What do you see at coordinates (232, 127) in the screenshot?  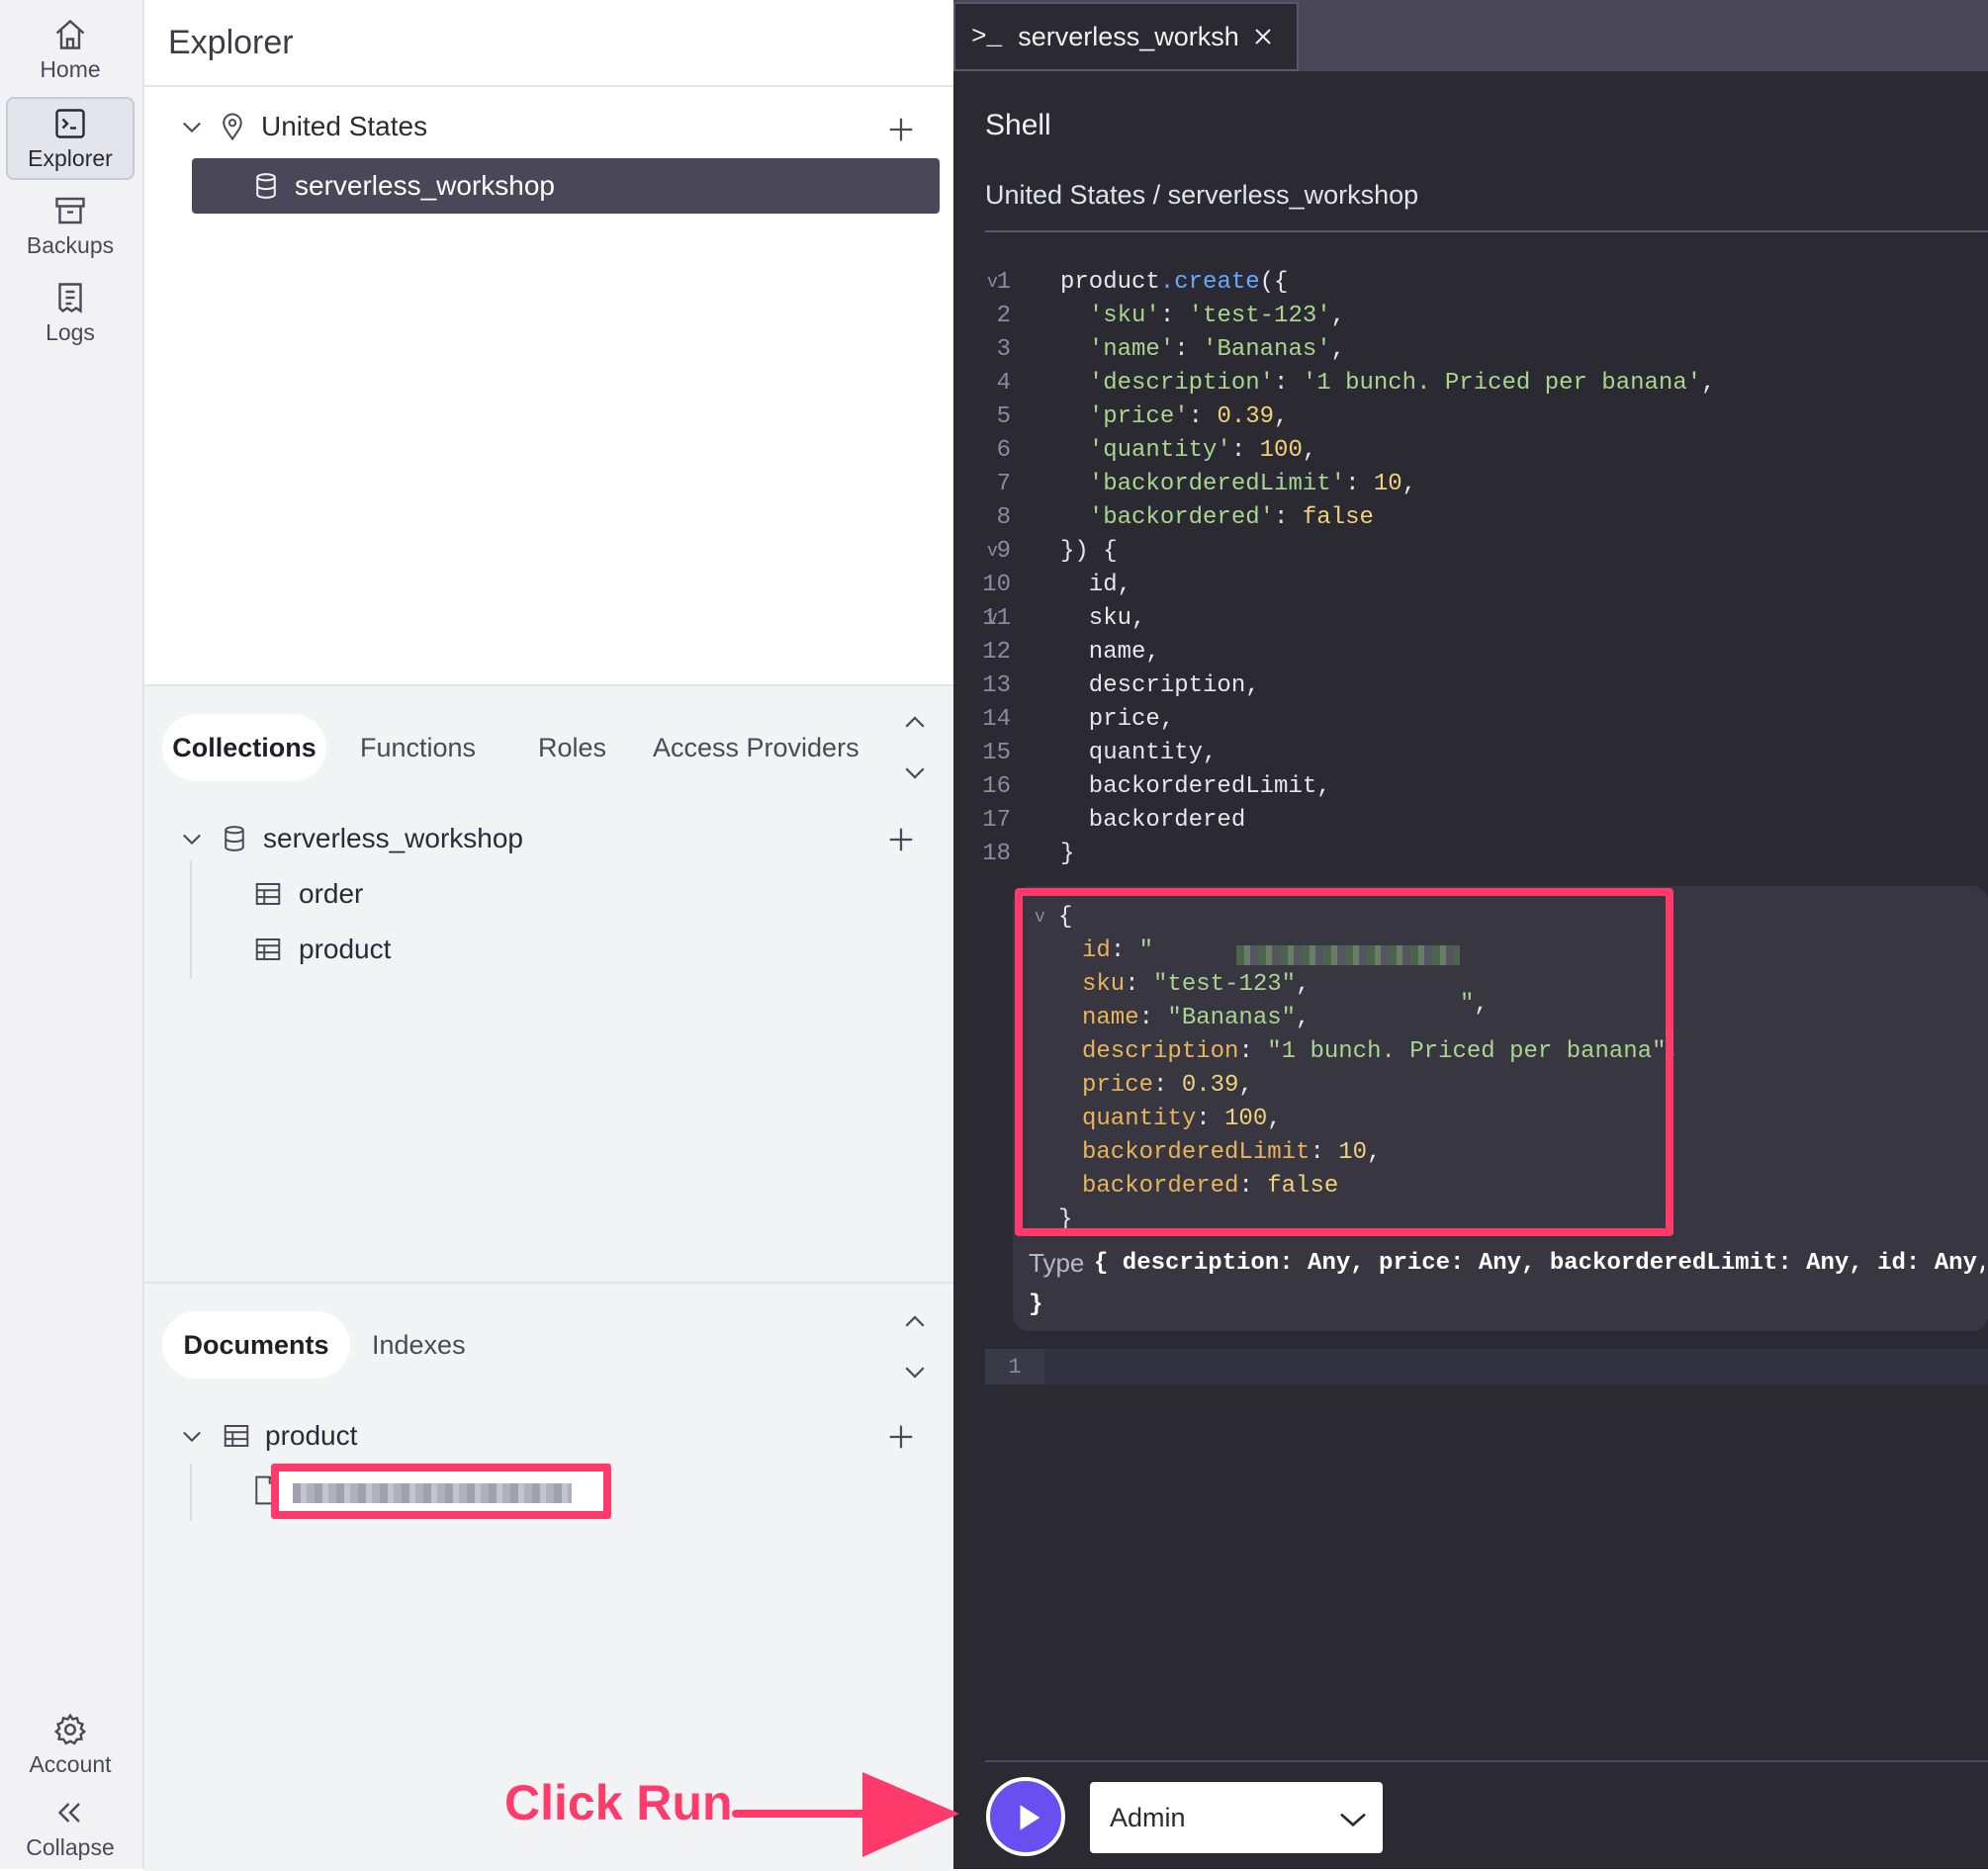 I see `location-pin-icon` at bounding box center [232, 127].